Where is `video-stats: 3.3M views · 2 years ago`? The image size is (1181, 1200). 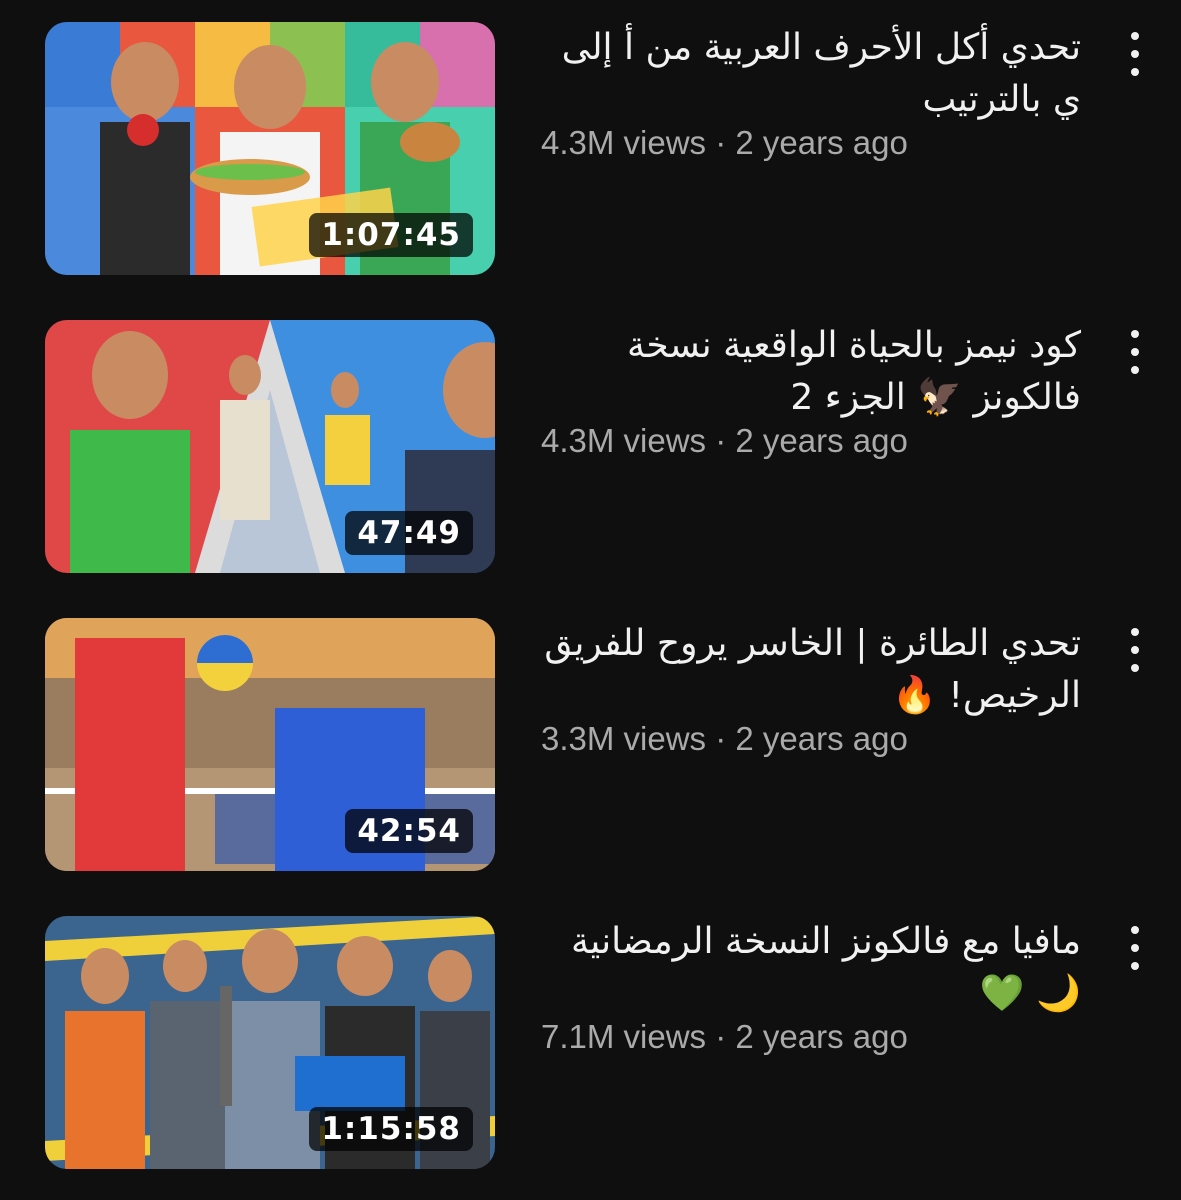 video-stats: 3.3M views · 2 years ago is located at coordinates (821, 739).